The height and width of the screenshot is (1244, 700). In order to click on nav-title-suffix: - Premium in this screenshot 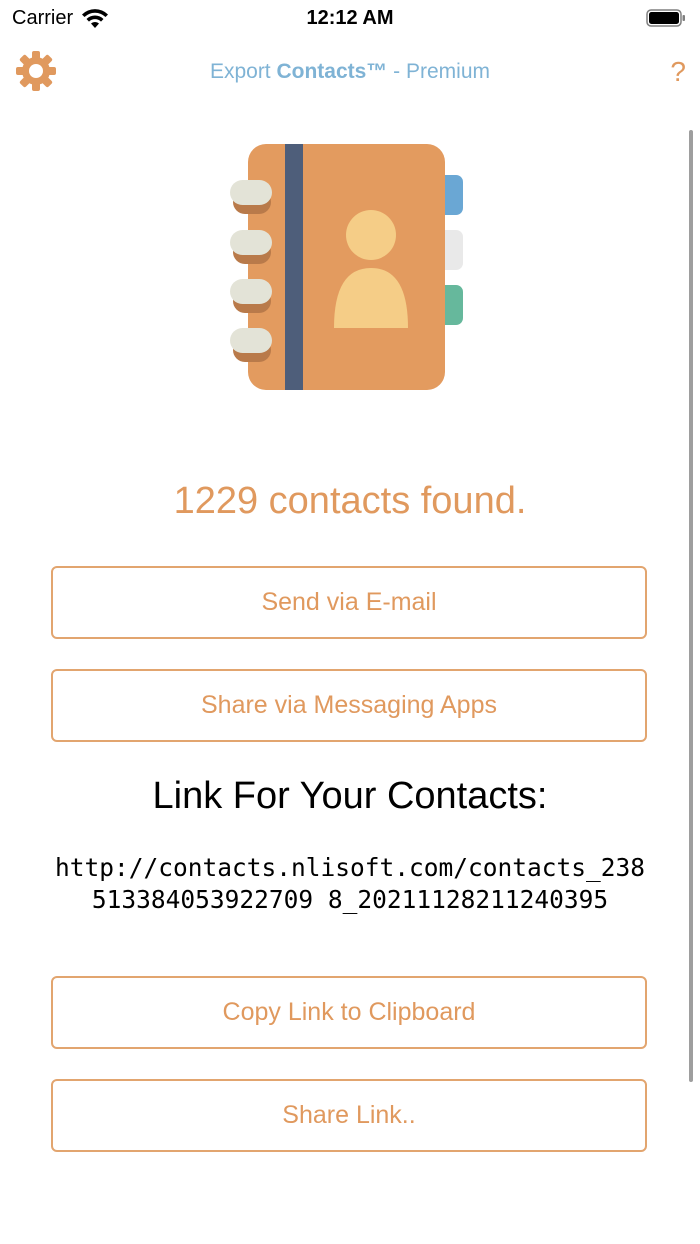, I will do `click(439, 71)`.